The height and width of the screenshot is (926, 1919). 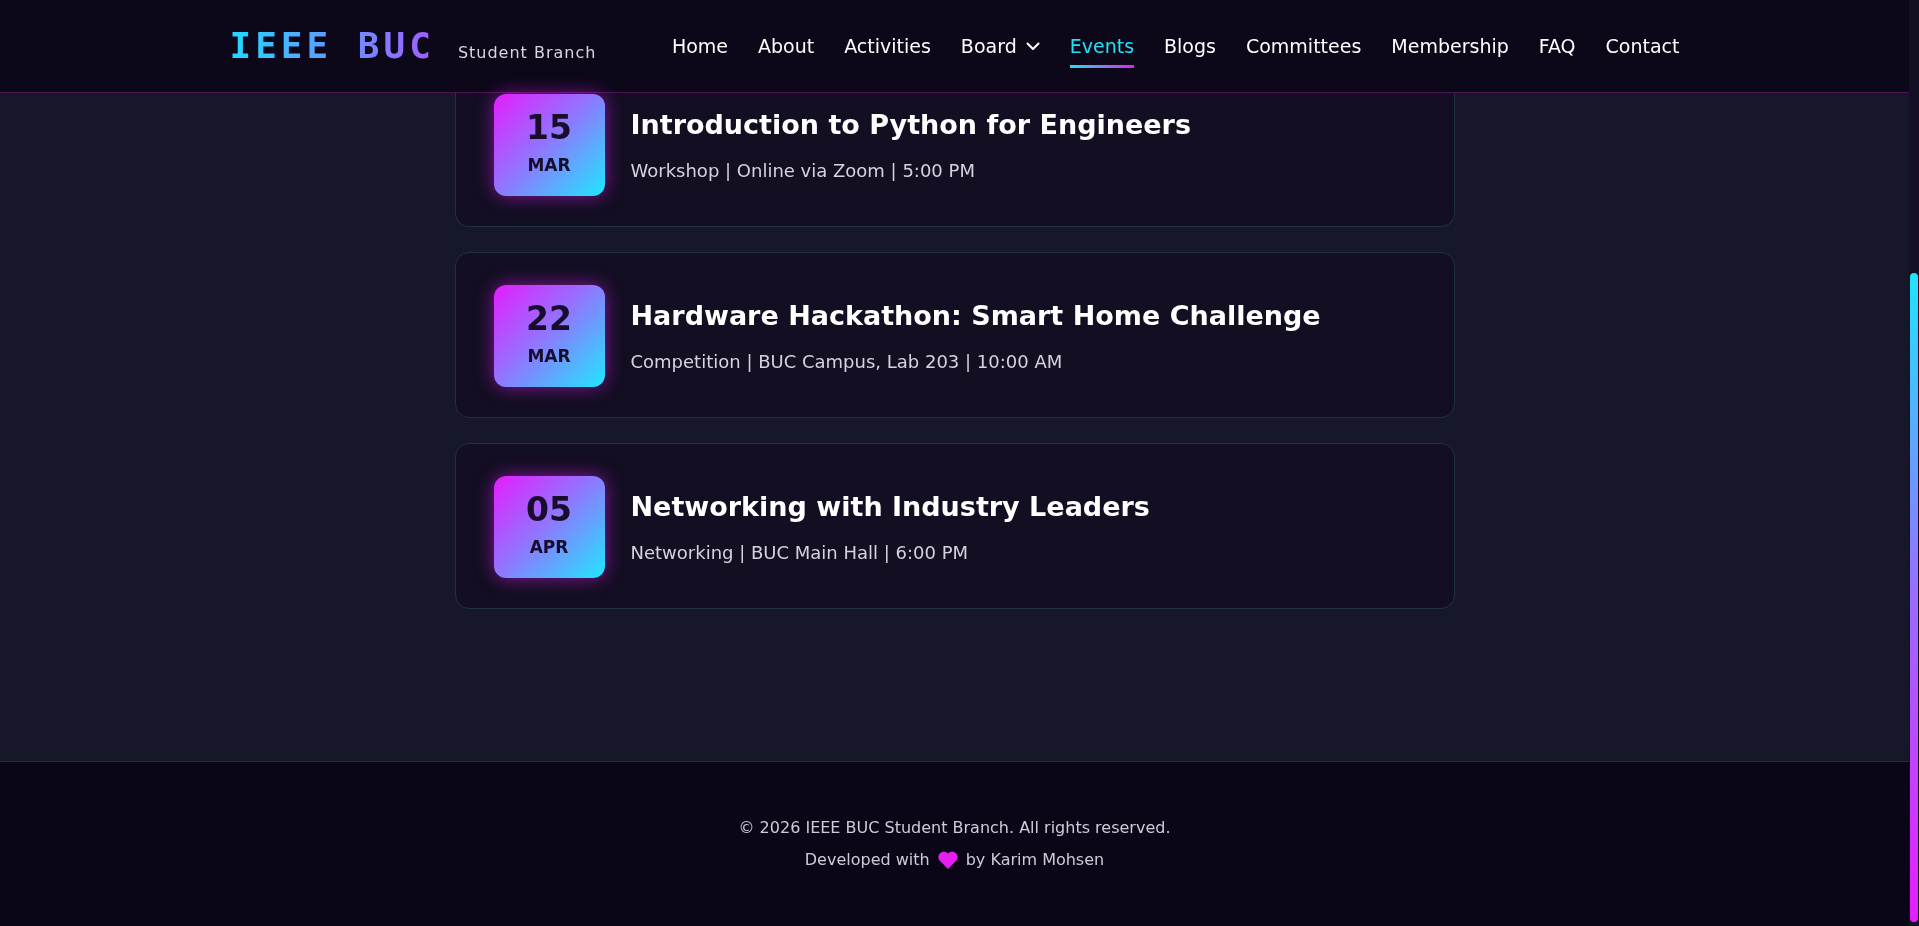 I want to click on credit-text: Developed with, so click(x=867, y=860).